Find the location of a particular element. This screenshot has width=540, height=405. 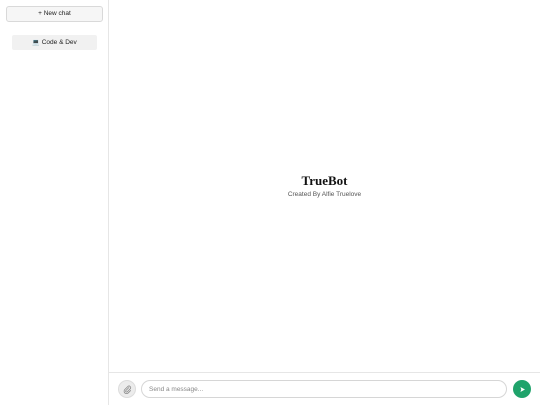

sidebar-item-label: Code & Dev is located at coordinates (59, 42).